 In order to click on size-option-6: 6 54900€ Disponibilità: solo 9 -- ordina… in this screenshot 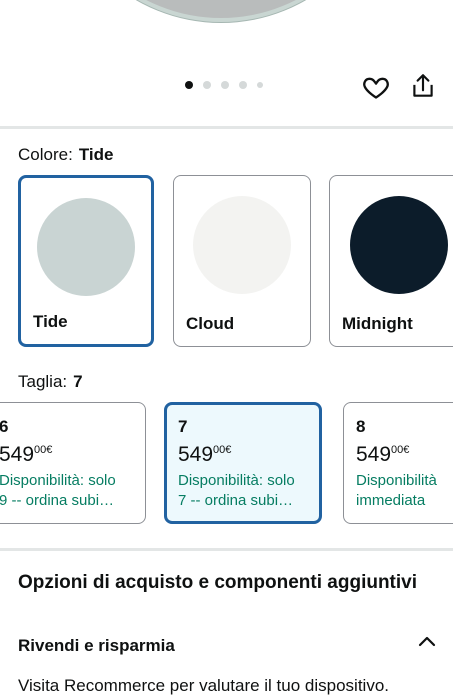, I will do `click(73, 463)`.